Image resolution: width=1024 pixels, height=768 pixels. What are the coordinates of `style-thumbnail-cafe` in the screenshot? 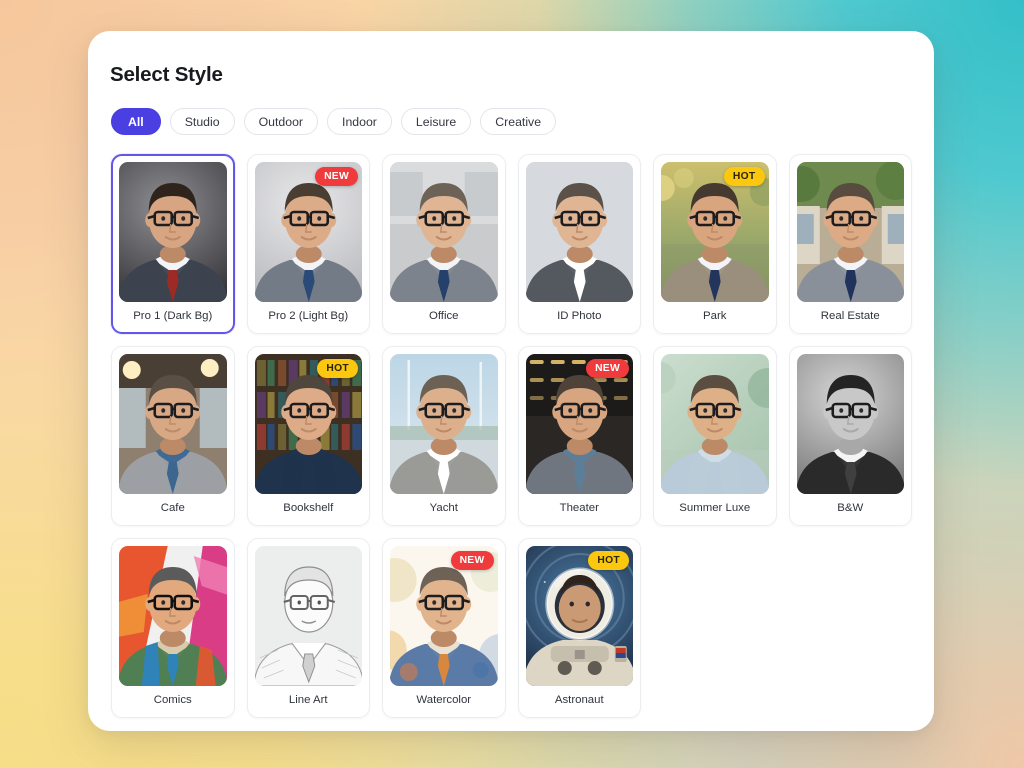 It's located at (173, 424).